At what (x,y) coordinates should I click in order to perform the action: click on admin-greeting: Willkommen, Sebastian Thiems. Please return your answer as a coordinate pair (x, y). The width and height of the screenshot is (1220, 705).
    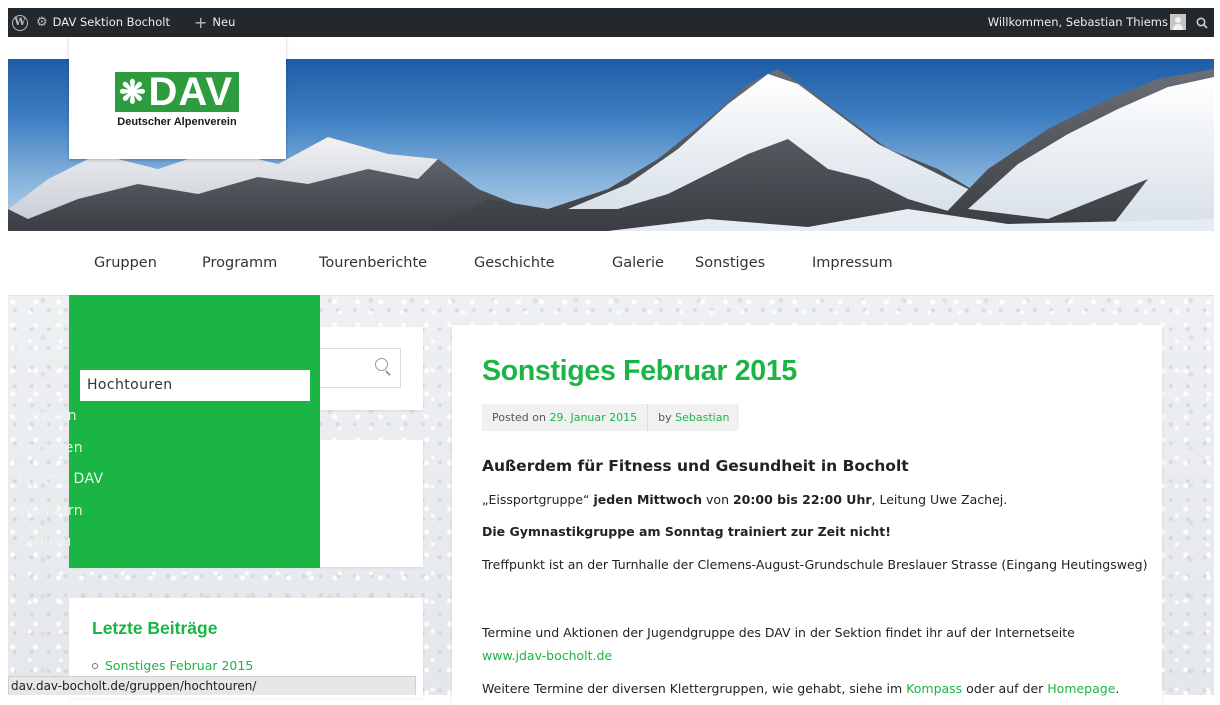
    Looking at the image, I should click on (1078, 22).